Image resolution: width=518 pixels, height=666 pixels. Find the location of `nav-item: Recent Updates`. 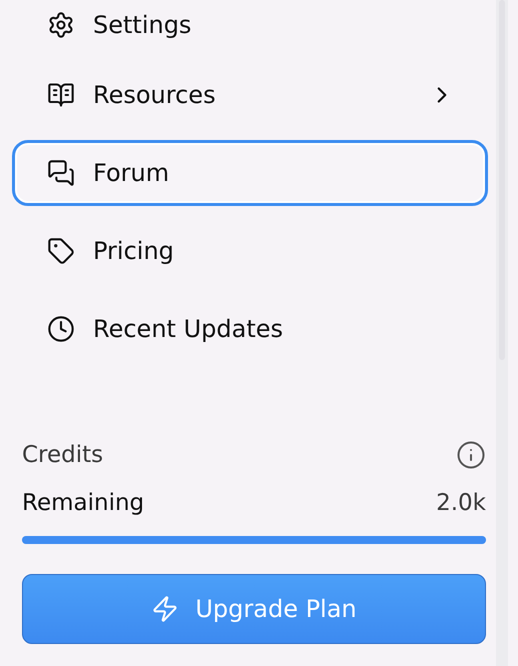

nav-item: Recent Updates is located at coordinates (250, 329).